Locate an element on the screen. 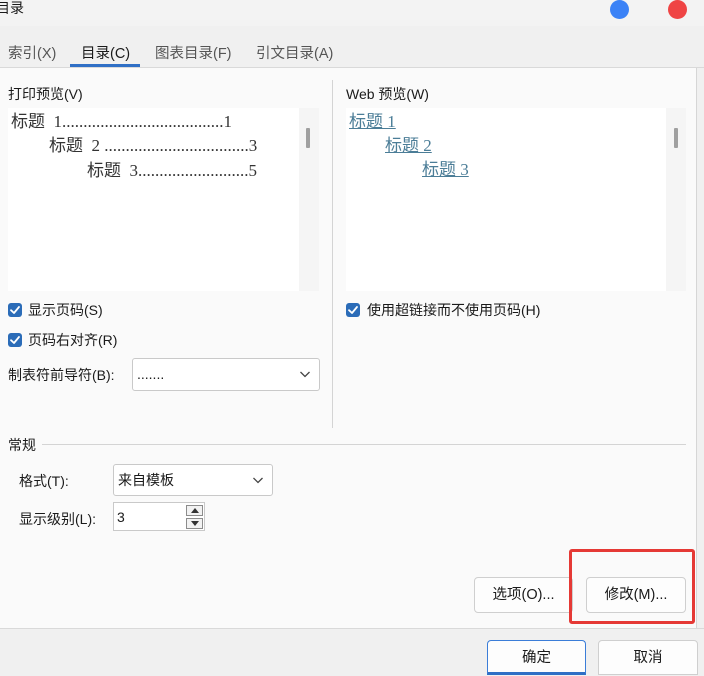  highlight-box is located at coordinates (632, 586).